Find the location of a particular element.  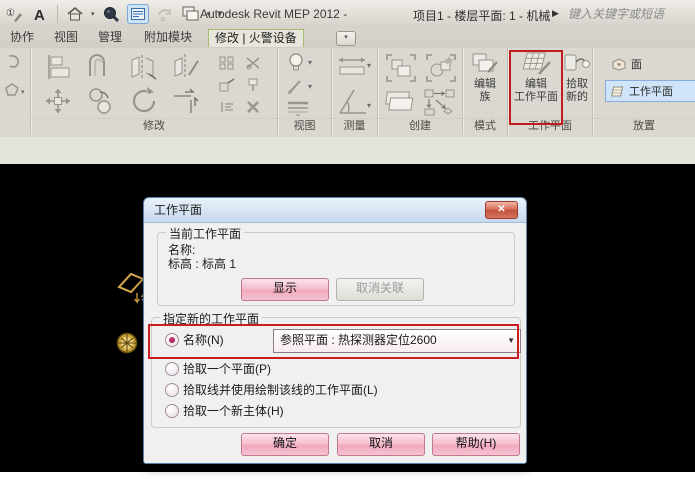

combo-arrow-icon: ▼ is located at coordinates (511, 340).